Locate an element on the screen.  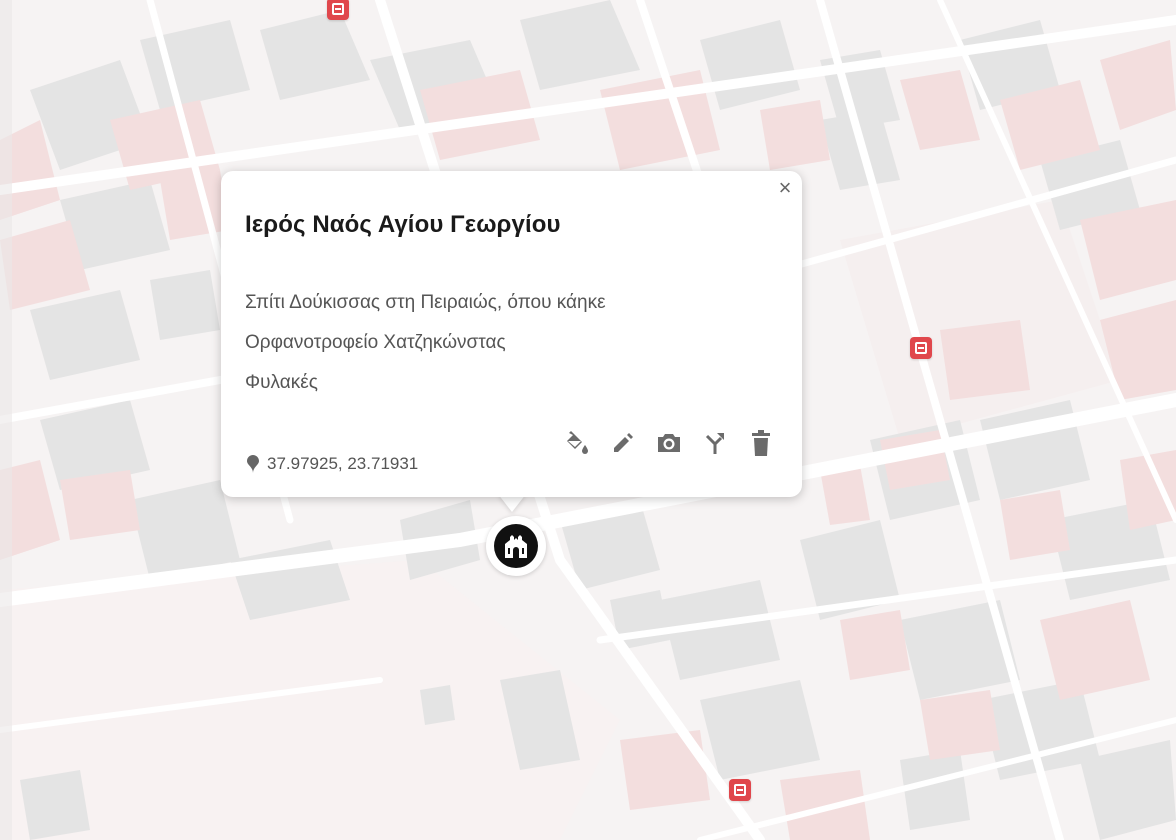
paint-bucket-icon is located at coordinates (577, 443).